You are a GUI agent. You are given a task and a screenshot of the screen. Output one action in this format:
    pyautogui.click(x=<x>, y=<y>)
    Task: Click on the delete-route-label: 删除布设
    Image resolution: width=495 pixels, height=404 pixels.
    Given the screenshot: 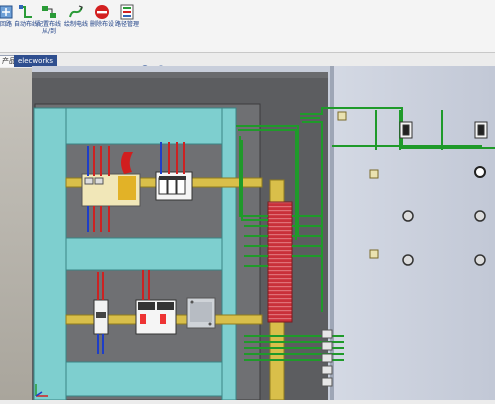 What is the action you would take?
    pyautogui.click(x=101, y=24)
    